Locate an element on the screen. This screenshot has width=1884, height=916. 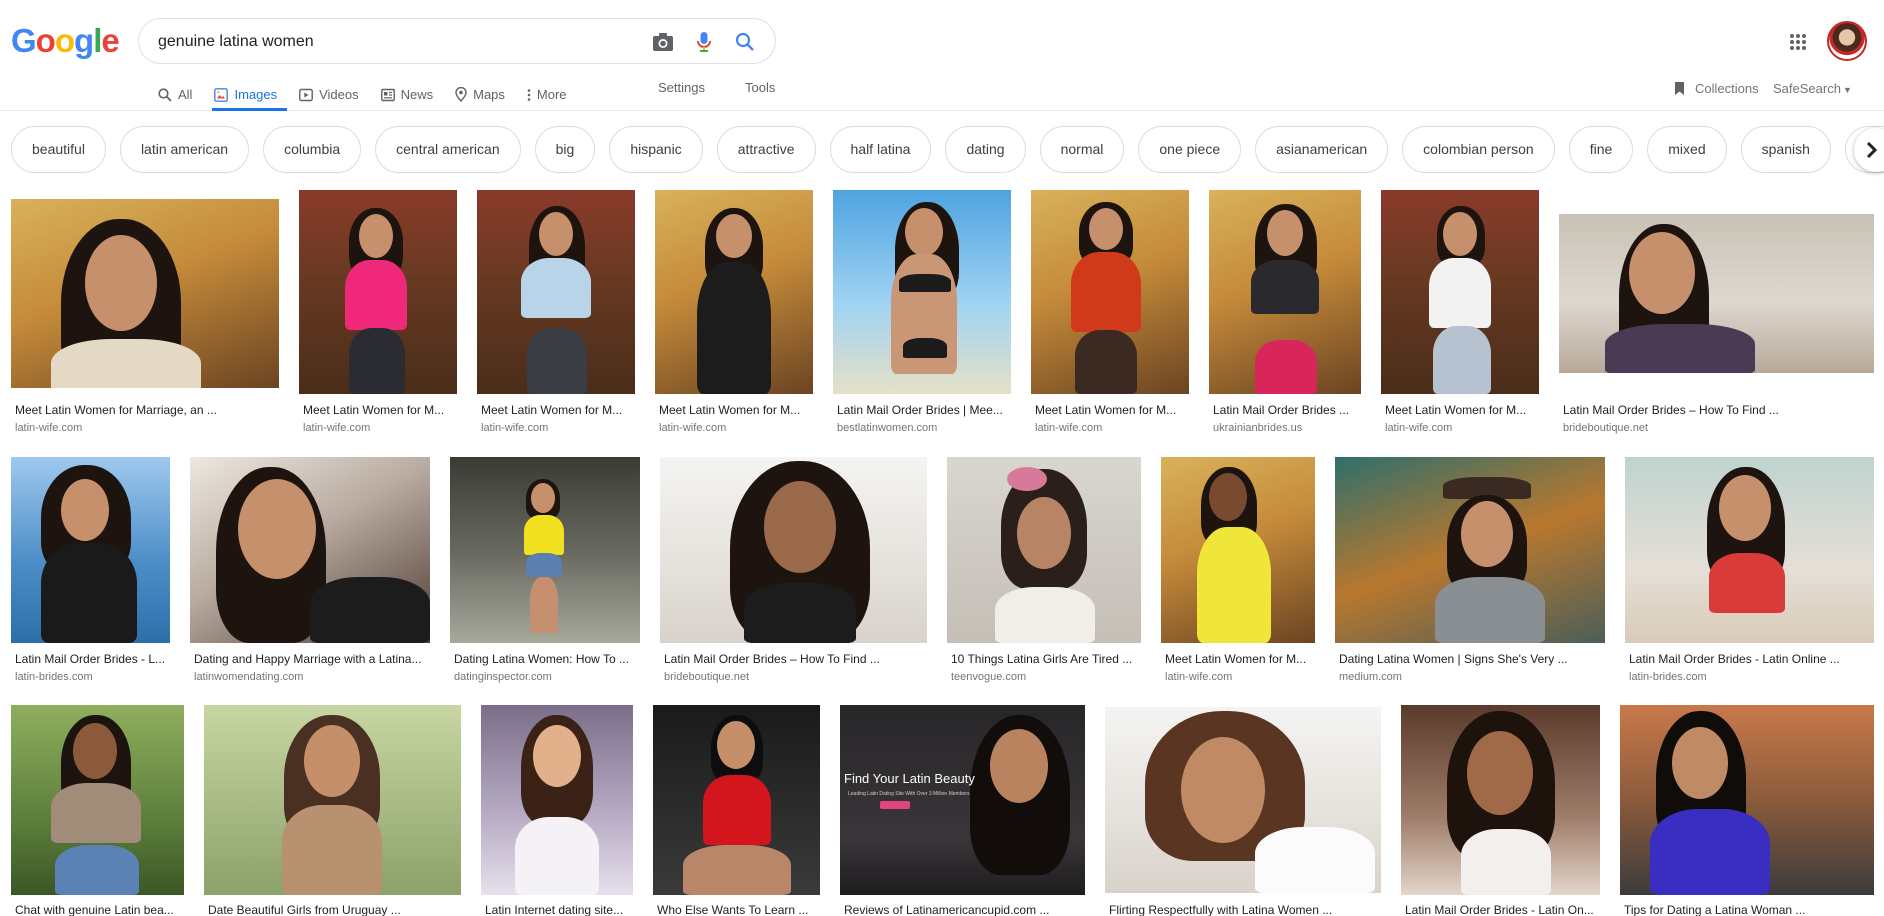
chip: mixed is located at coordinates (1687, 149).